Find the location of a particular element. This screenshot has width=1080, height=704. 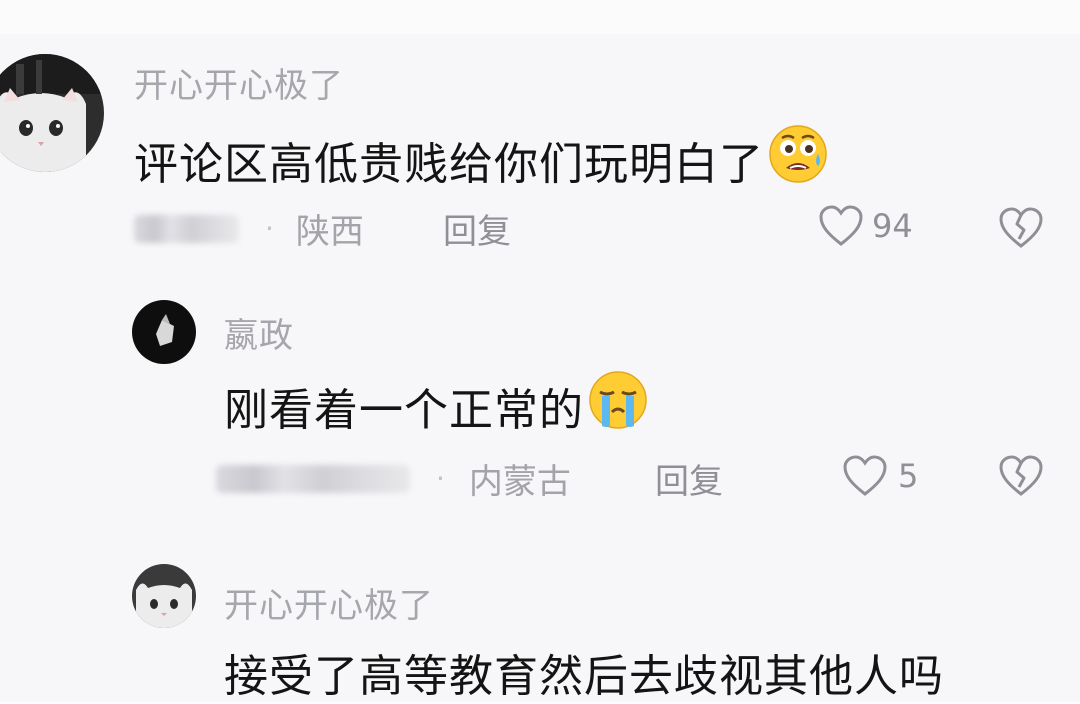

reply-text: 刚看着一个正常的 is located at coordinates (436, 405).